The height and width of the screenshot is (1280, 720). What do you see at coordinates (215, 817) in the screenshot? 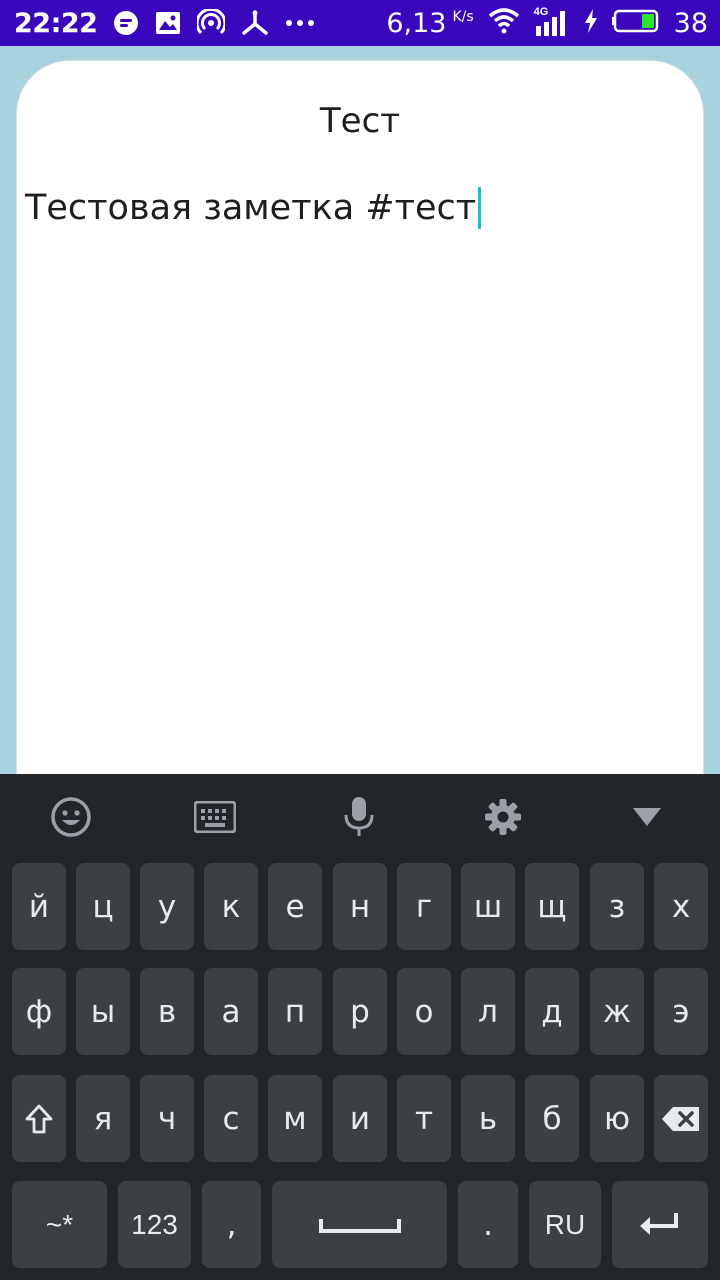
I see `keyboard-icon` at bounding box center [215, 817].